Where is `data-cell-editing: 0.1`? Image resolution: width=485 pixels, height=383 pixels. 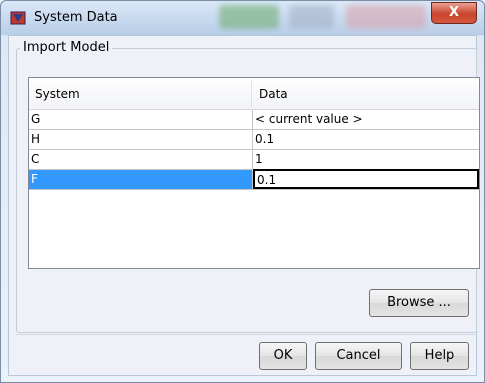 data-cell-editing: 0.1 is located at coordinates (366, 179).